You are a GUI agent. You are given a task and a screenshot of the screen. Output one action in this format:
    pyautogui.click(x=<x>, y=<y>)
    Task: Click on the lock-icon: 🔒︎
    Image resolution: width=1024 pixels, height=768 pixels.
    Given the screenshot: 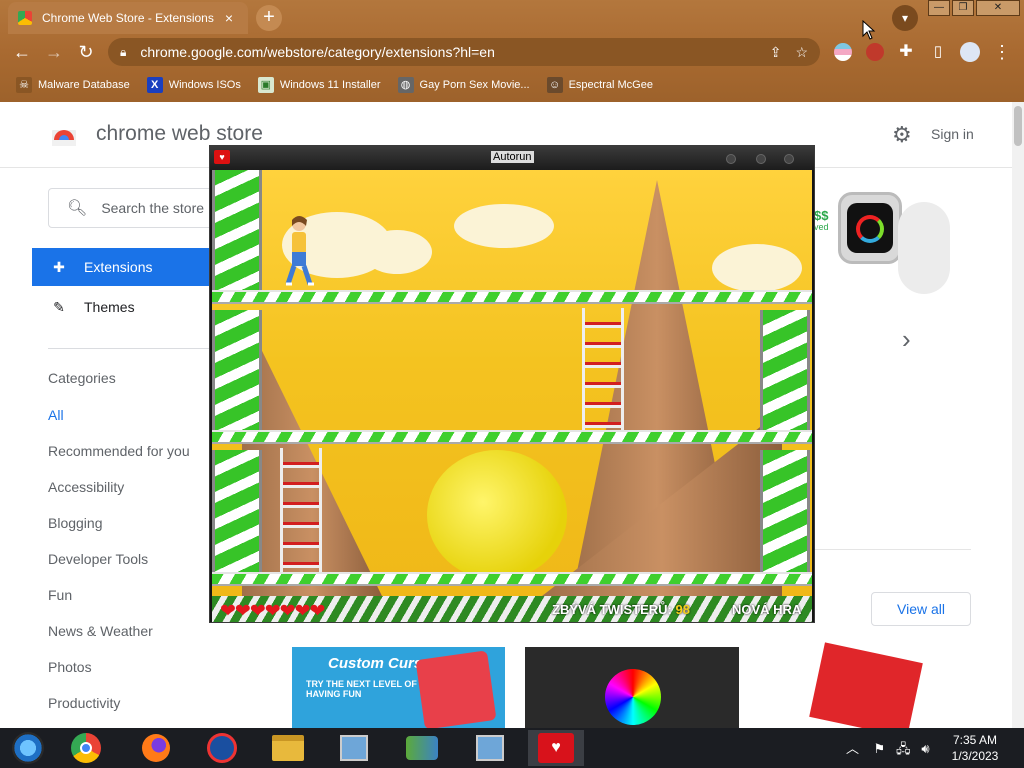 What is the action you would take?
    pyautogui.click(x=123, y=52)
    